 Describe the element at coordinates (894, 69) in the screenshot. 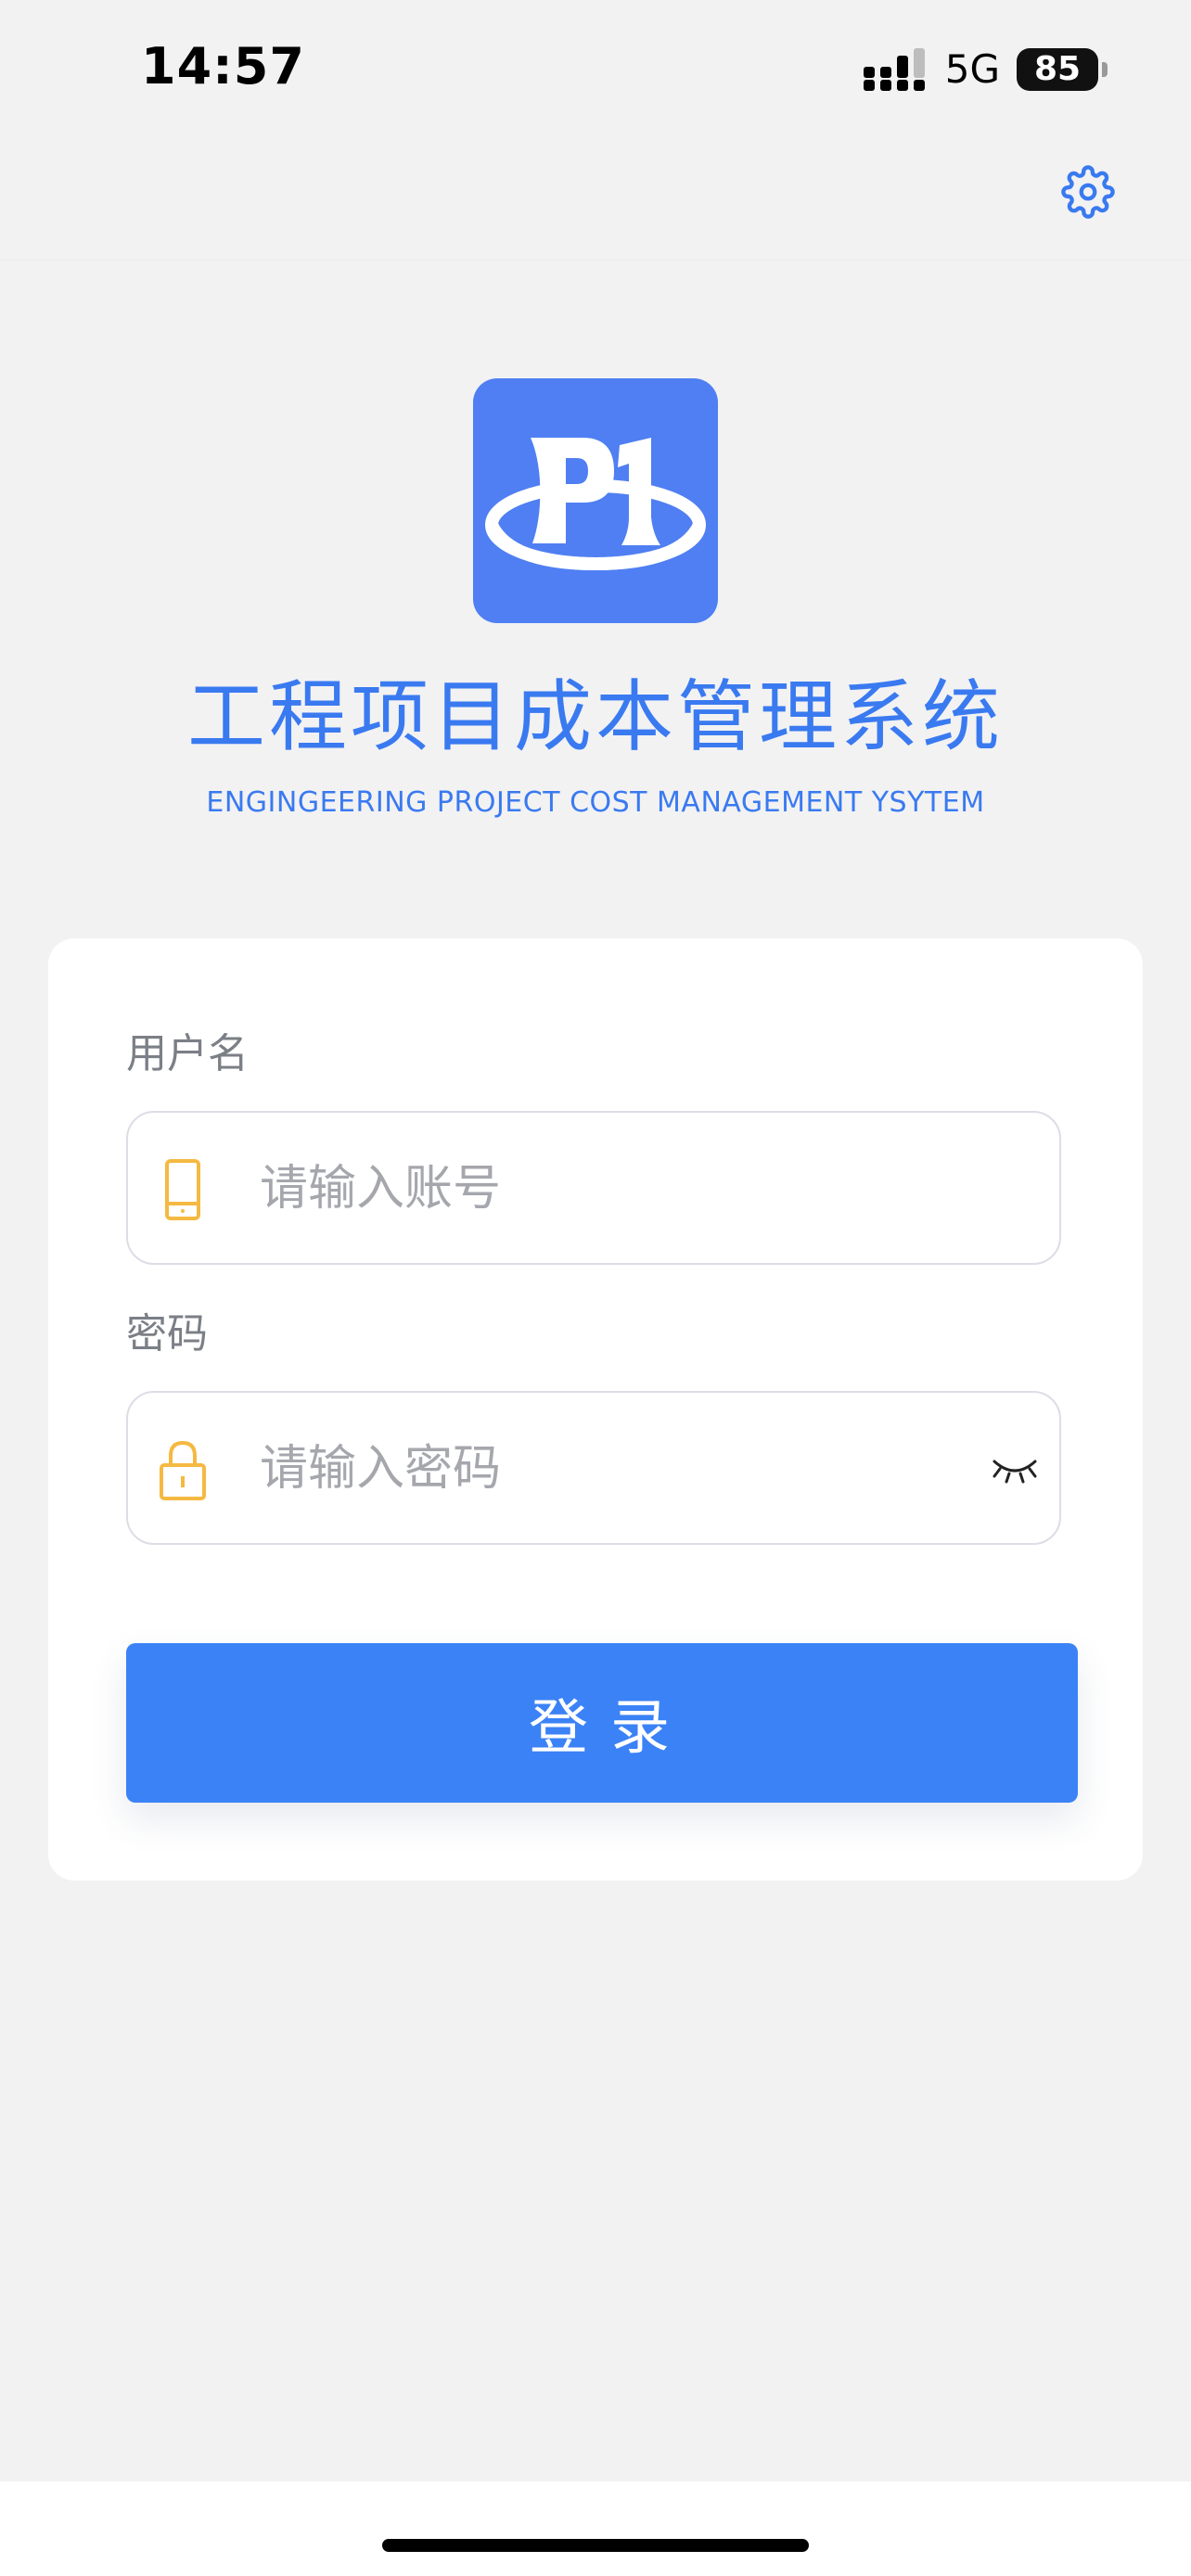

I see `signal-icon` at that location.